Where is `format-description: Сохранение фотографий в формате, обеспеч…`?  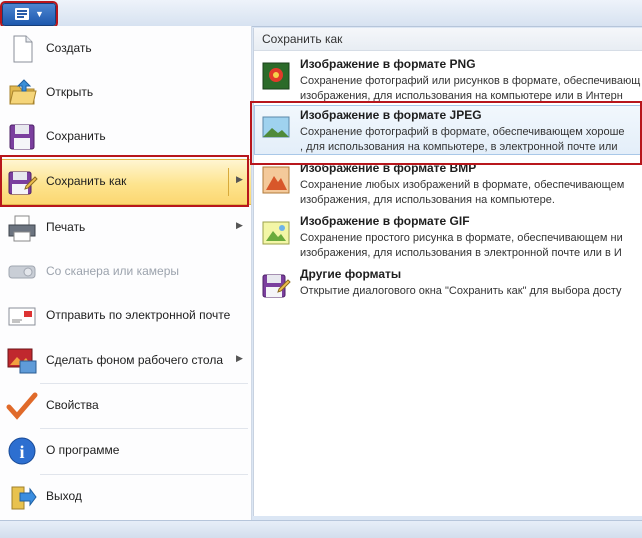
format-description: Сохранение фотографий в формате, обеспеч… is located at coordinates (462, 139).